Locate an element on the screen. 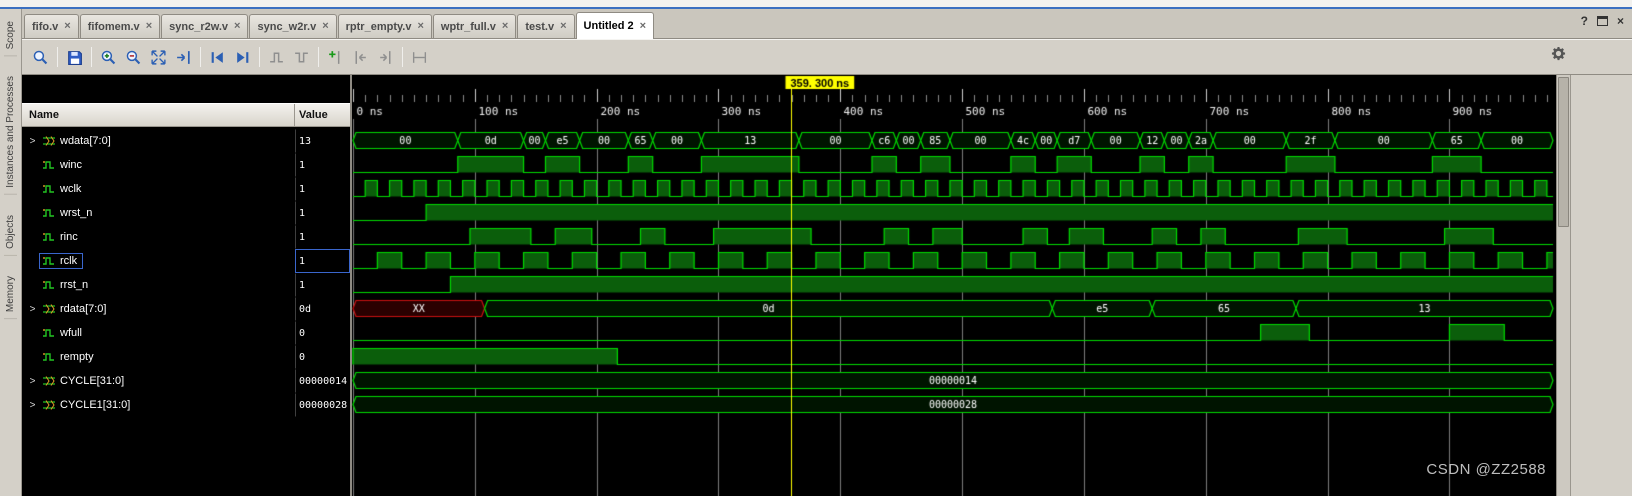 Image resolution: width=1632 pixels, height=496 pixels. floating-ruler-button is located at coordinates (301, 57).